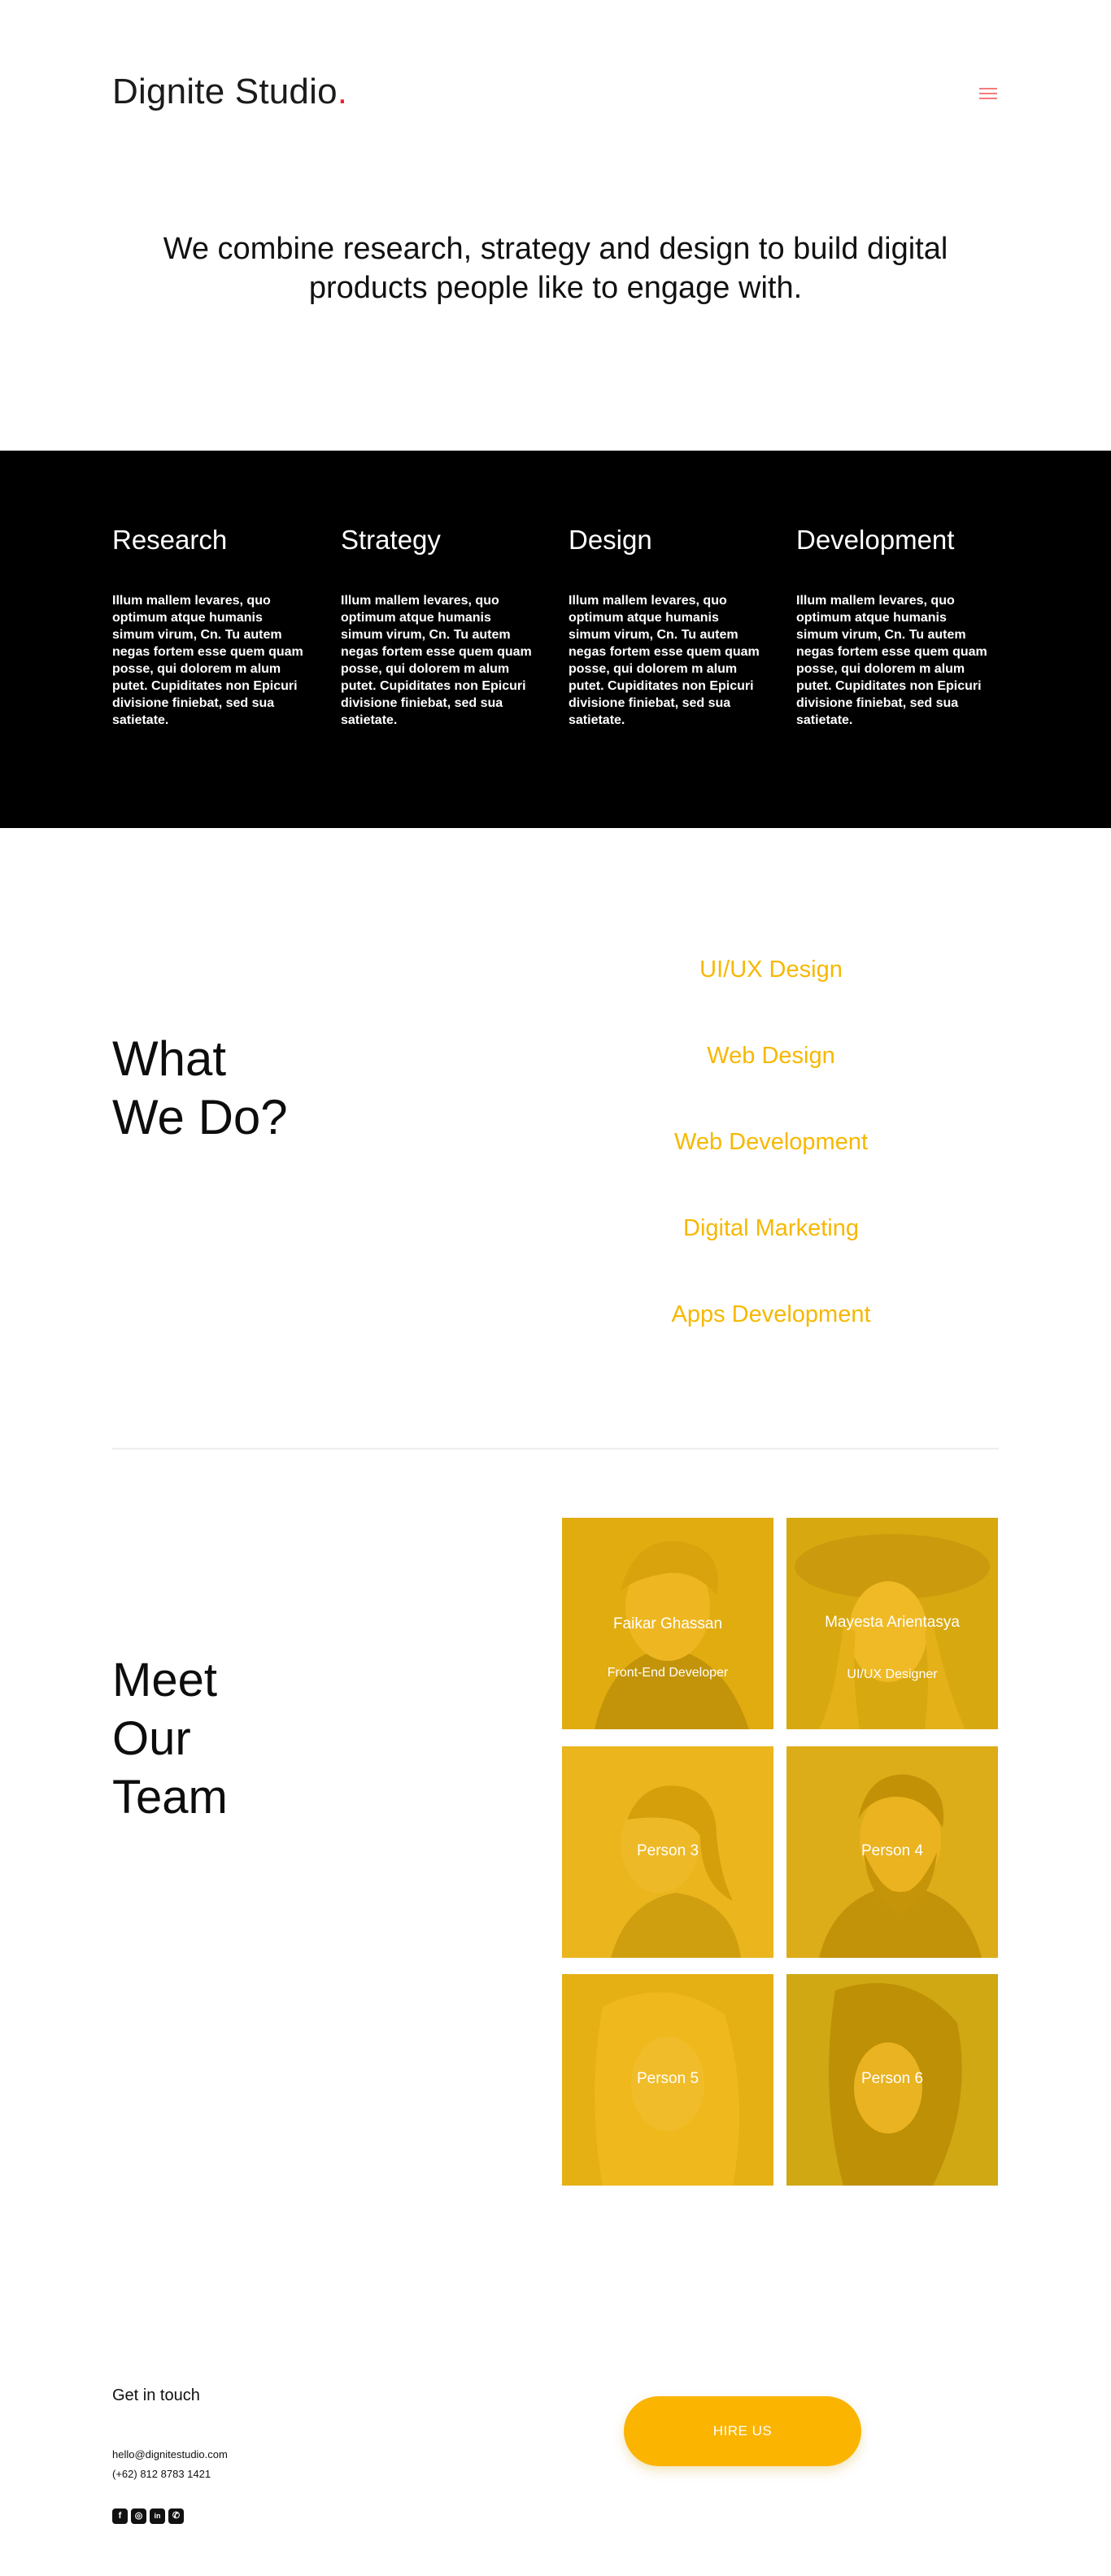 This screenshot has width=1111, height=2576. What do you see at coordinates (120, 2516) in the screenshot?
I see `facebook-icon: f` at bounding box center [120, 2516].